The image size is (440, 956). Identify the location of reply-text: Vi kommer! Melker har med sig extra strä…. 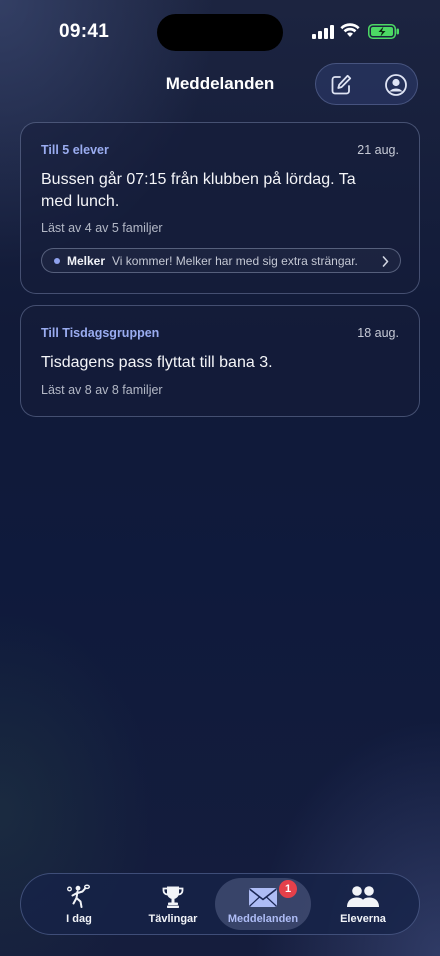
(235, 261).